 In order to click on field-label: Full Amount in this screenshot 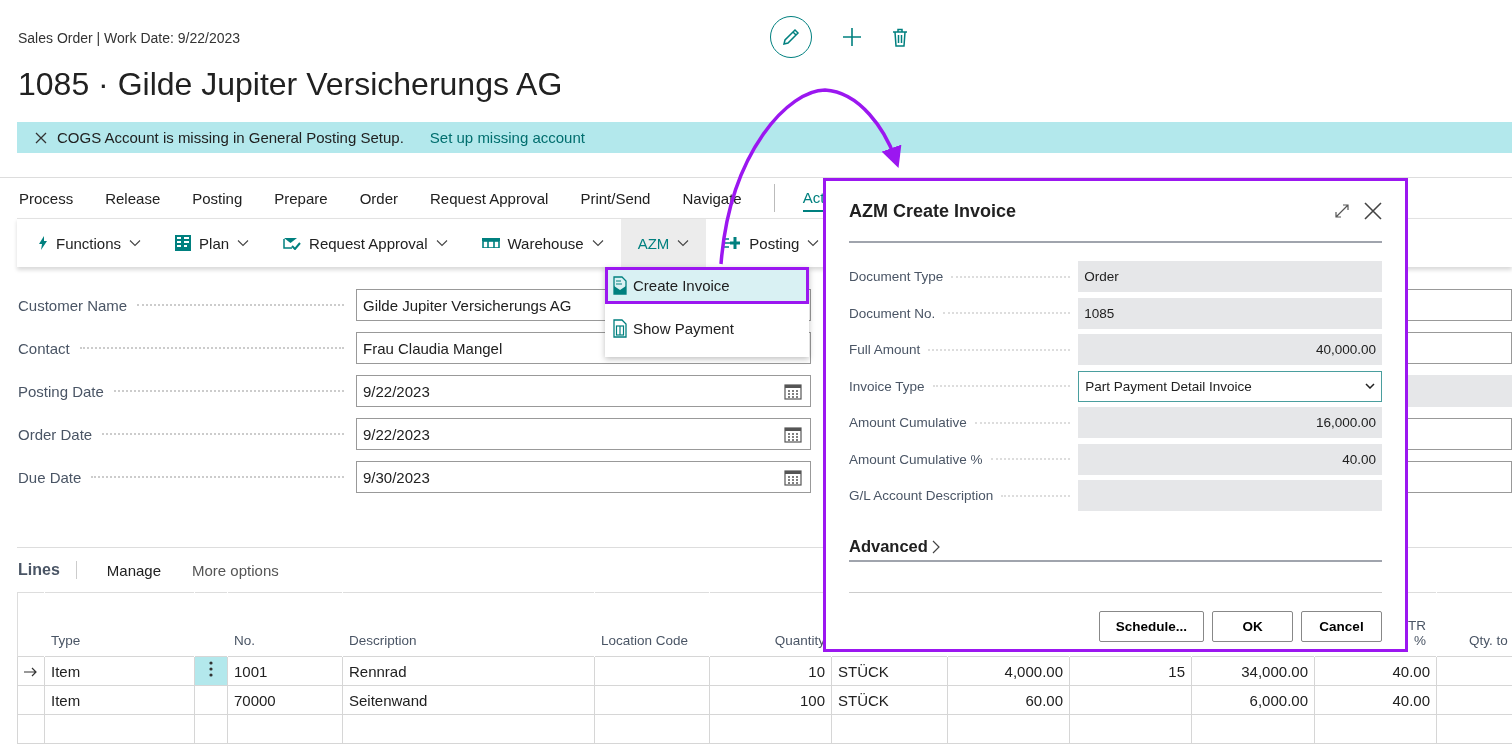, I will do `click(885, 349)`.